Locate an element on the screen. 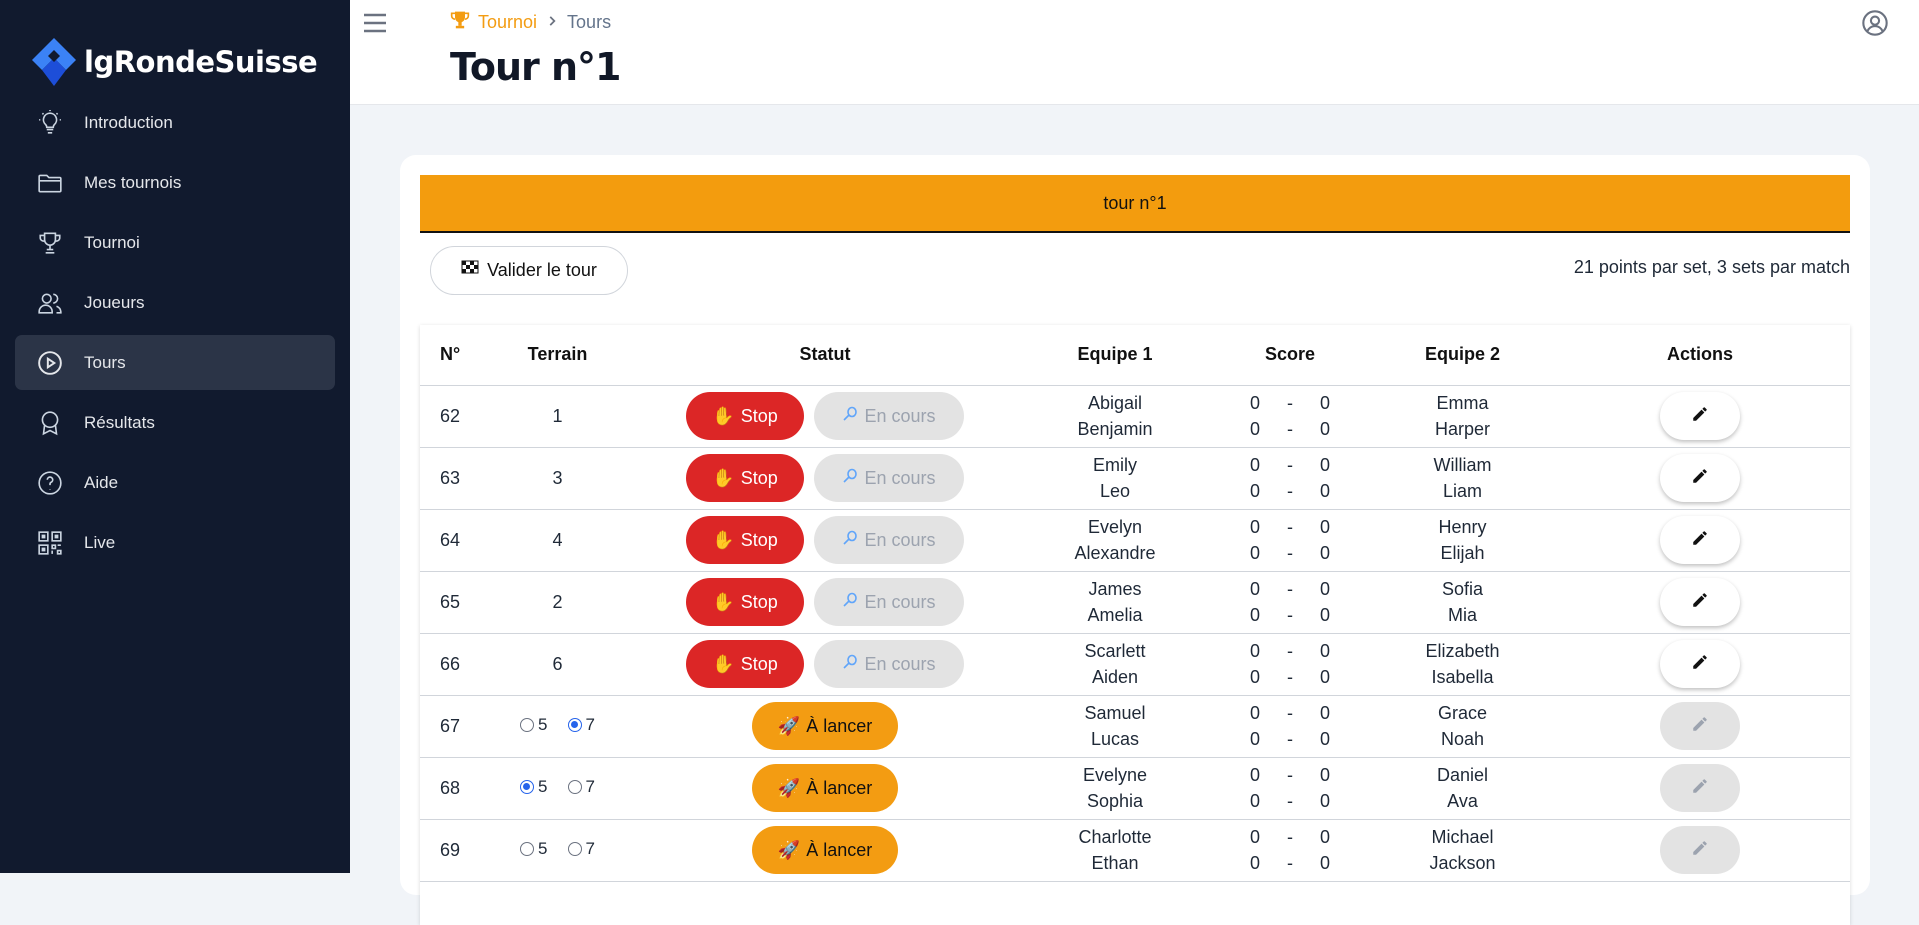 The width and height of the screenshot is (1919, 925). terrain-cell: 6 is located at coordinates (557, 664).